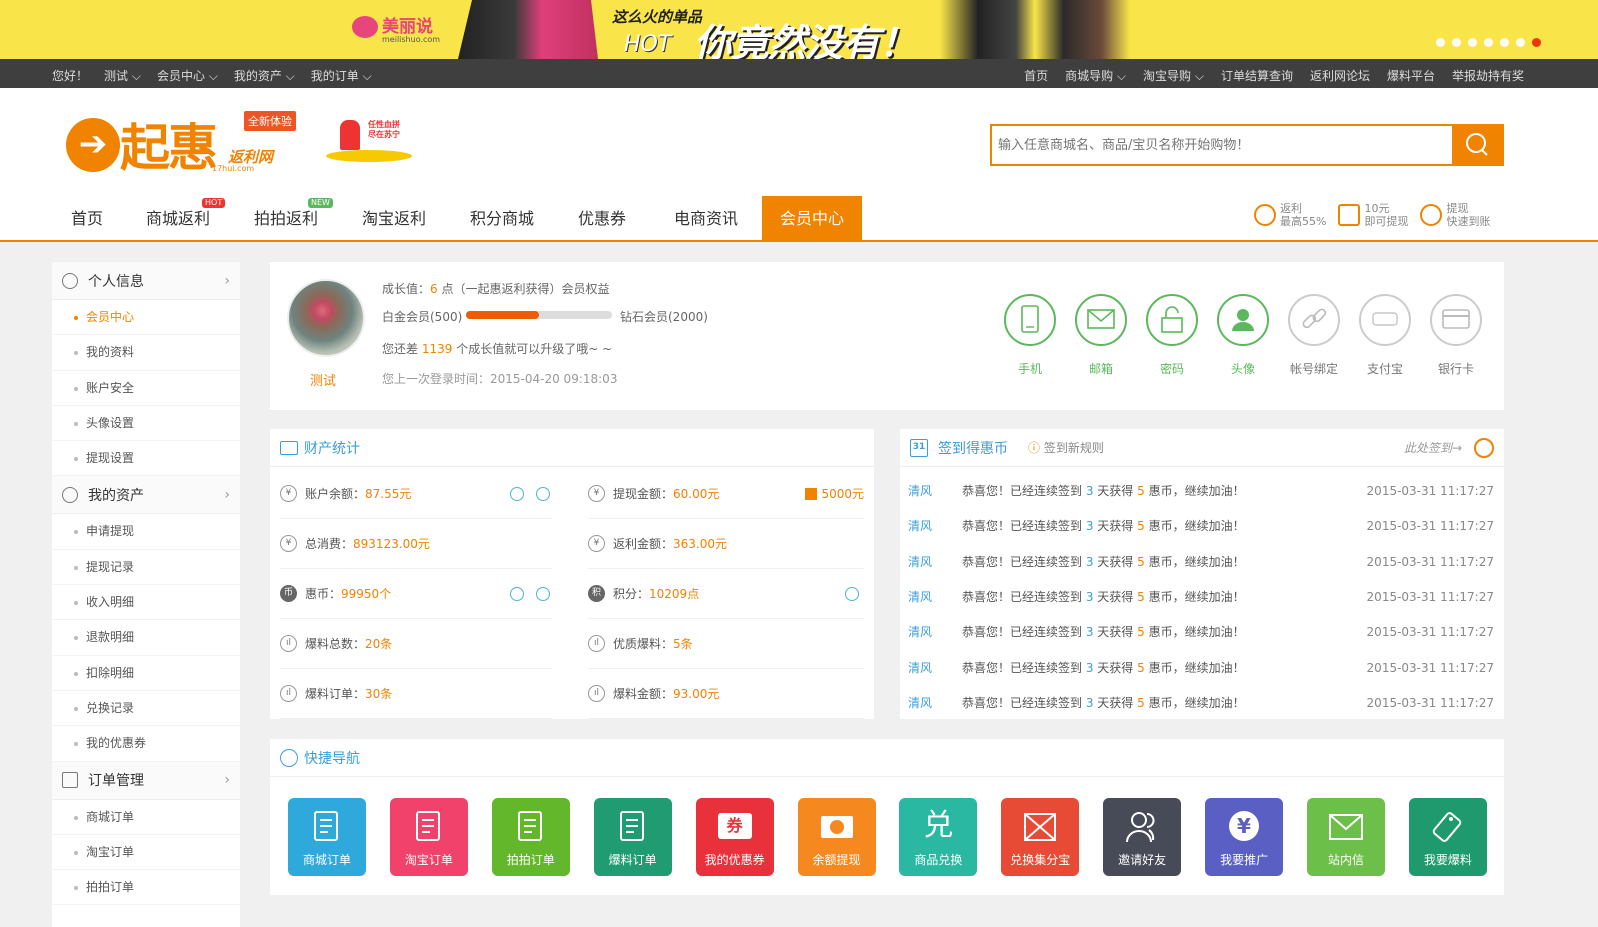 This screenshot has width=1598, height=927. Describe the element at coordinates (1095, 75) in the screenshot. I see `topbar-link-mall-guide: 商城导购 ⌵` at that location.